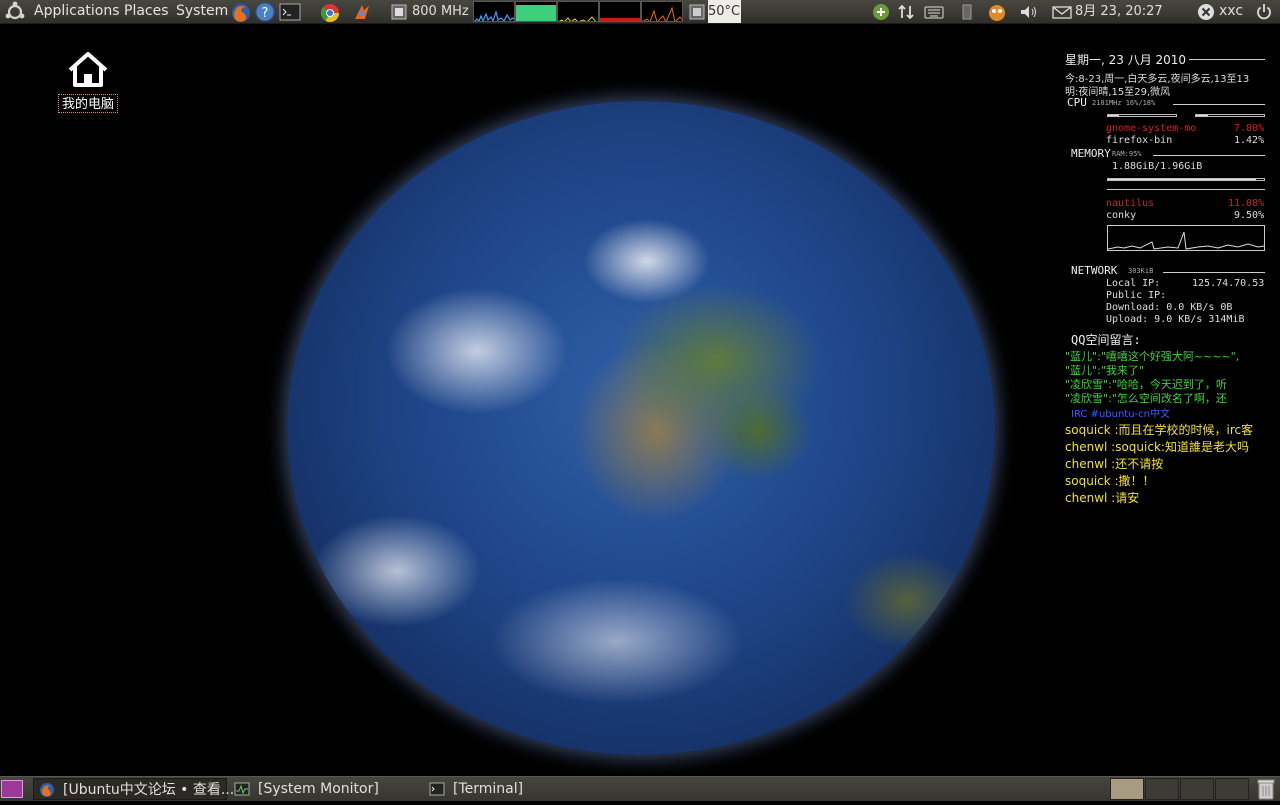  I want to click on network-tray-icon, so click(881, 12).